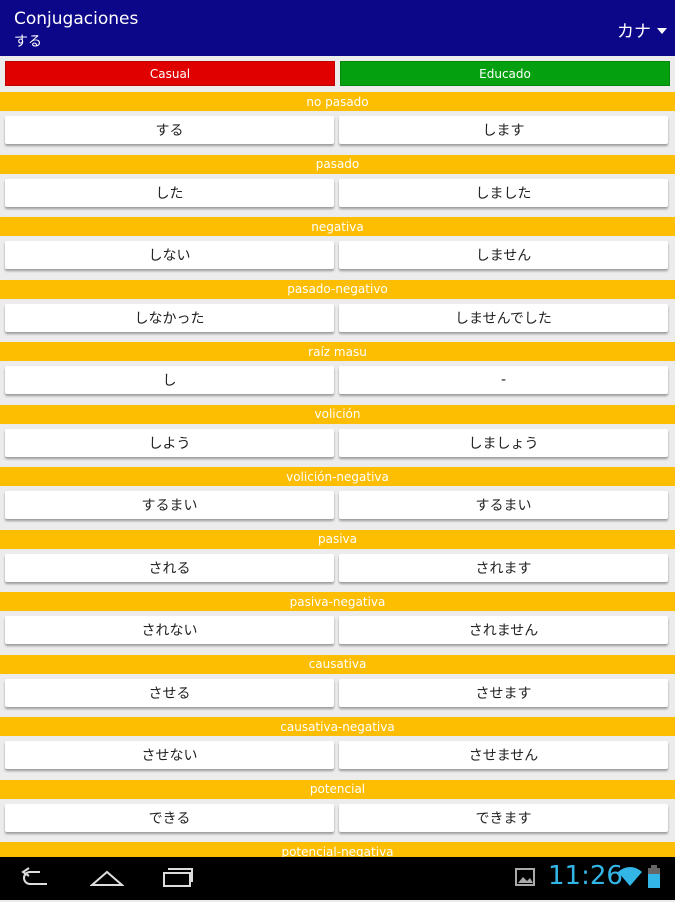 This screenshot has height=902, width=675. I want to click on polite-form-cell: しません, so click(503, 255).